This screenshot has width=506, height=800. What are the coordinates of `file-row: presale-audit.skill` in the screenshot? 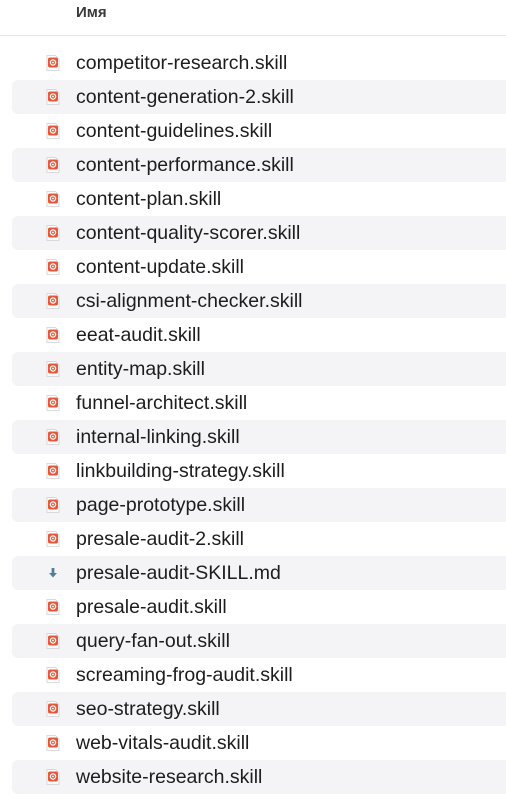 It's located at (253, 607).